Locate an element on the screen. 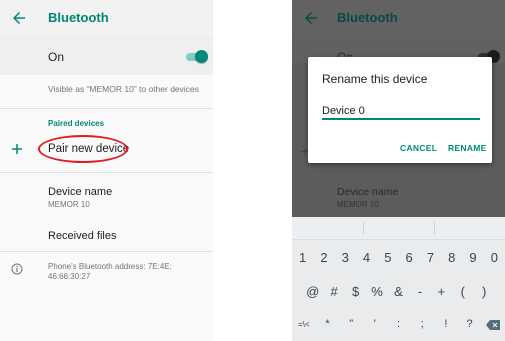  key: * is located at coordinates (328, 324).